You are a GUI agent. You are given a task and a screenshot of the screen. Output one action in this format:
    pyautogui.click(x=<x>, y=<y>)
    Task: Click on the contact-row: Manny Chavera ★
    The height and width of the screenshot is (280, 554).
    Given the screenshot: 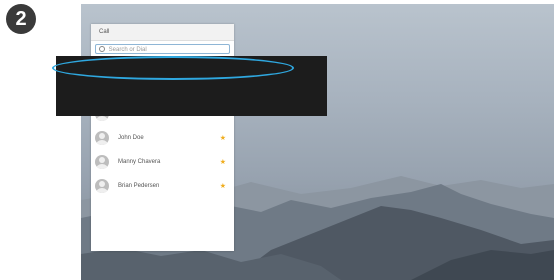 What is the action you would take?
    pyautogui.click(x=162, y=162)
    